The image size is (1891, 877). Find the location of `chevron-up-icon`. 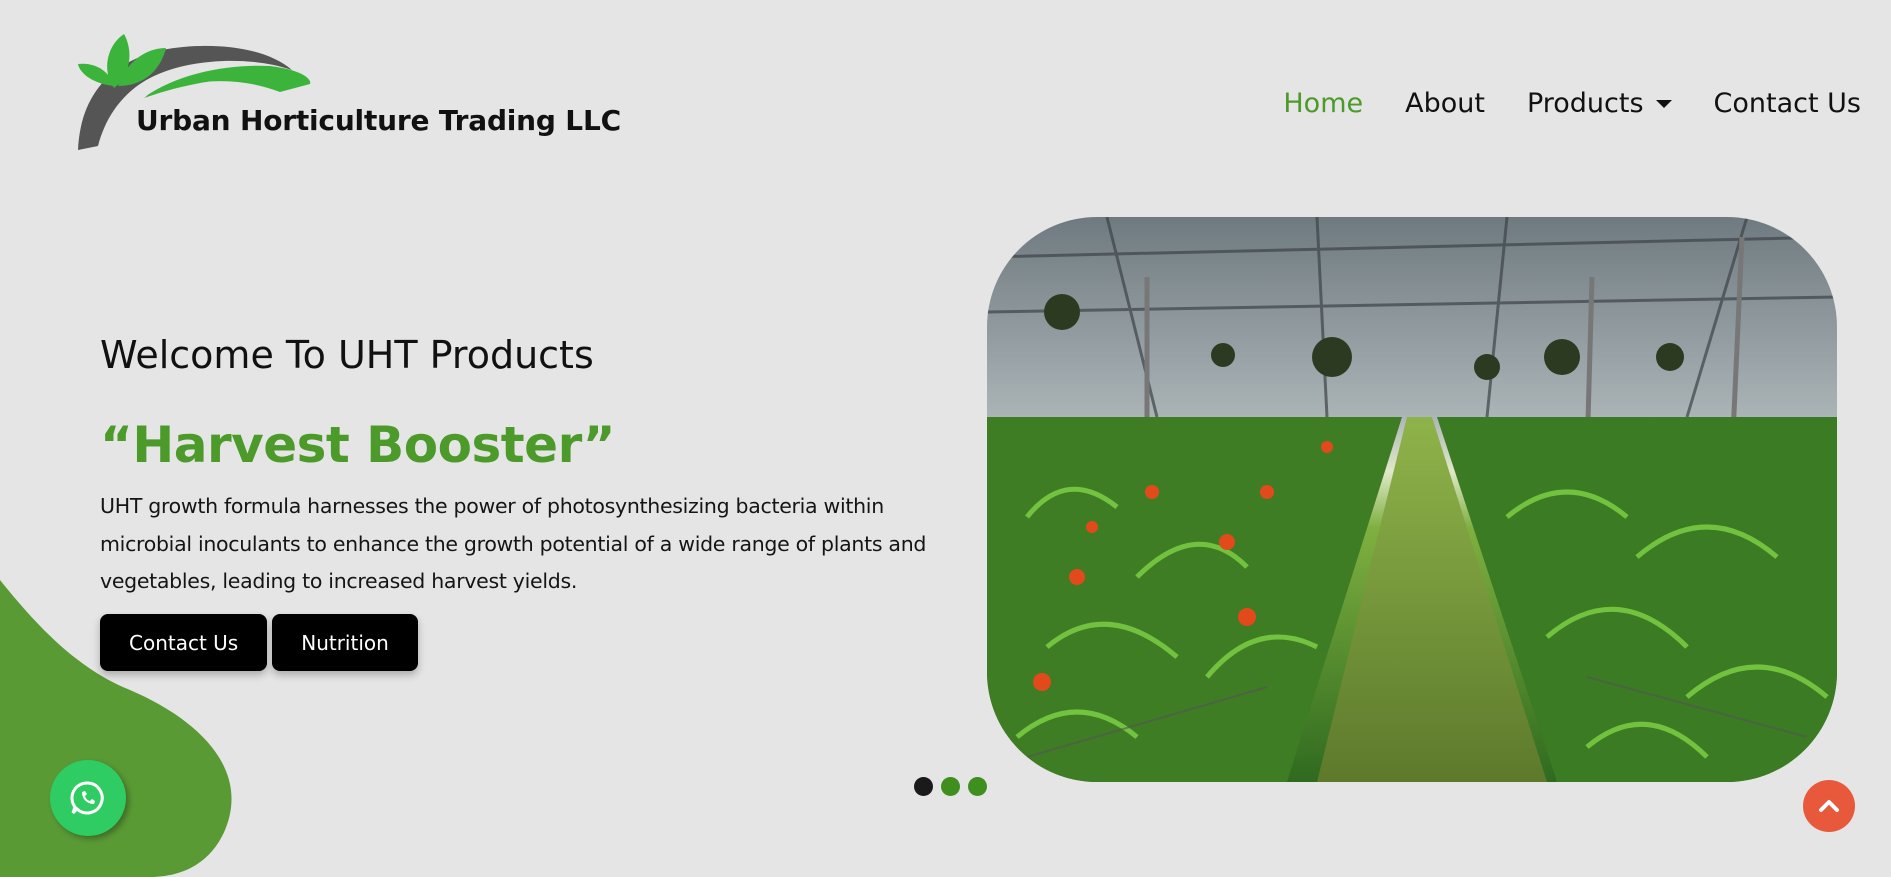

chevron-up-icon is located at coordinates (1829, 806).